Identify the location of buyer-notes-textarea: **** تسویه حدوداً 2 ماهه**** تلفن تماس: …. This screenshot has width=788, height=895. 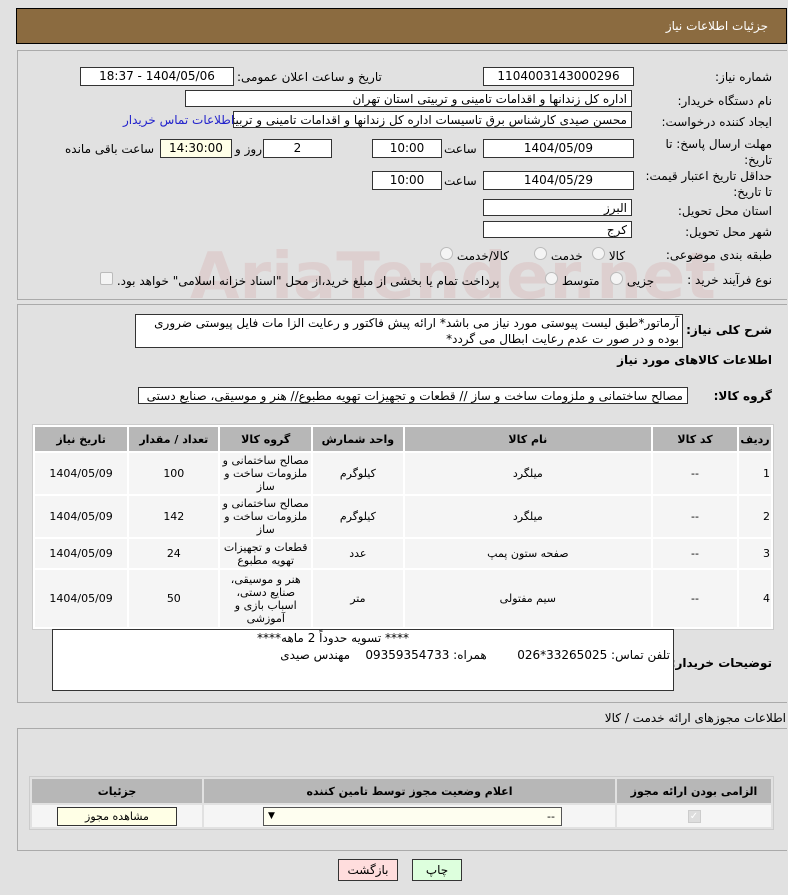
(363, 660).